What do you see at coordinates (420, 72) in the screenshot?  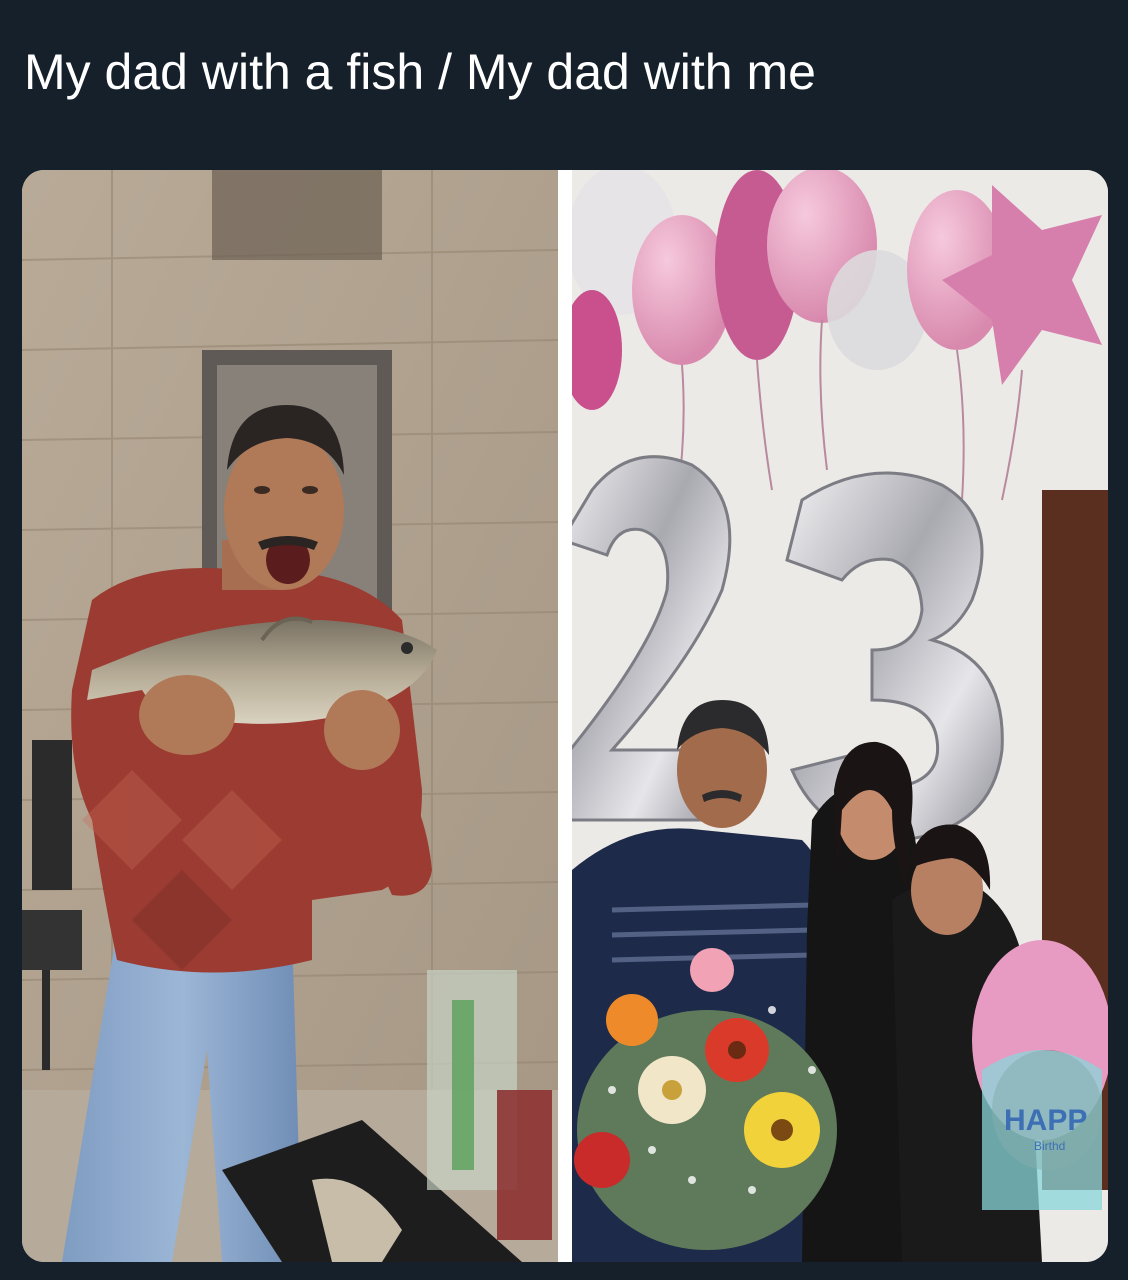 I see `post-text: My dad with a fish / My dad with me` at bounding box center [420, 72].